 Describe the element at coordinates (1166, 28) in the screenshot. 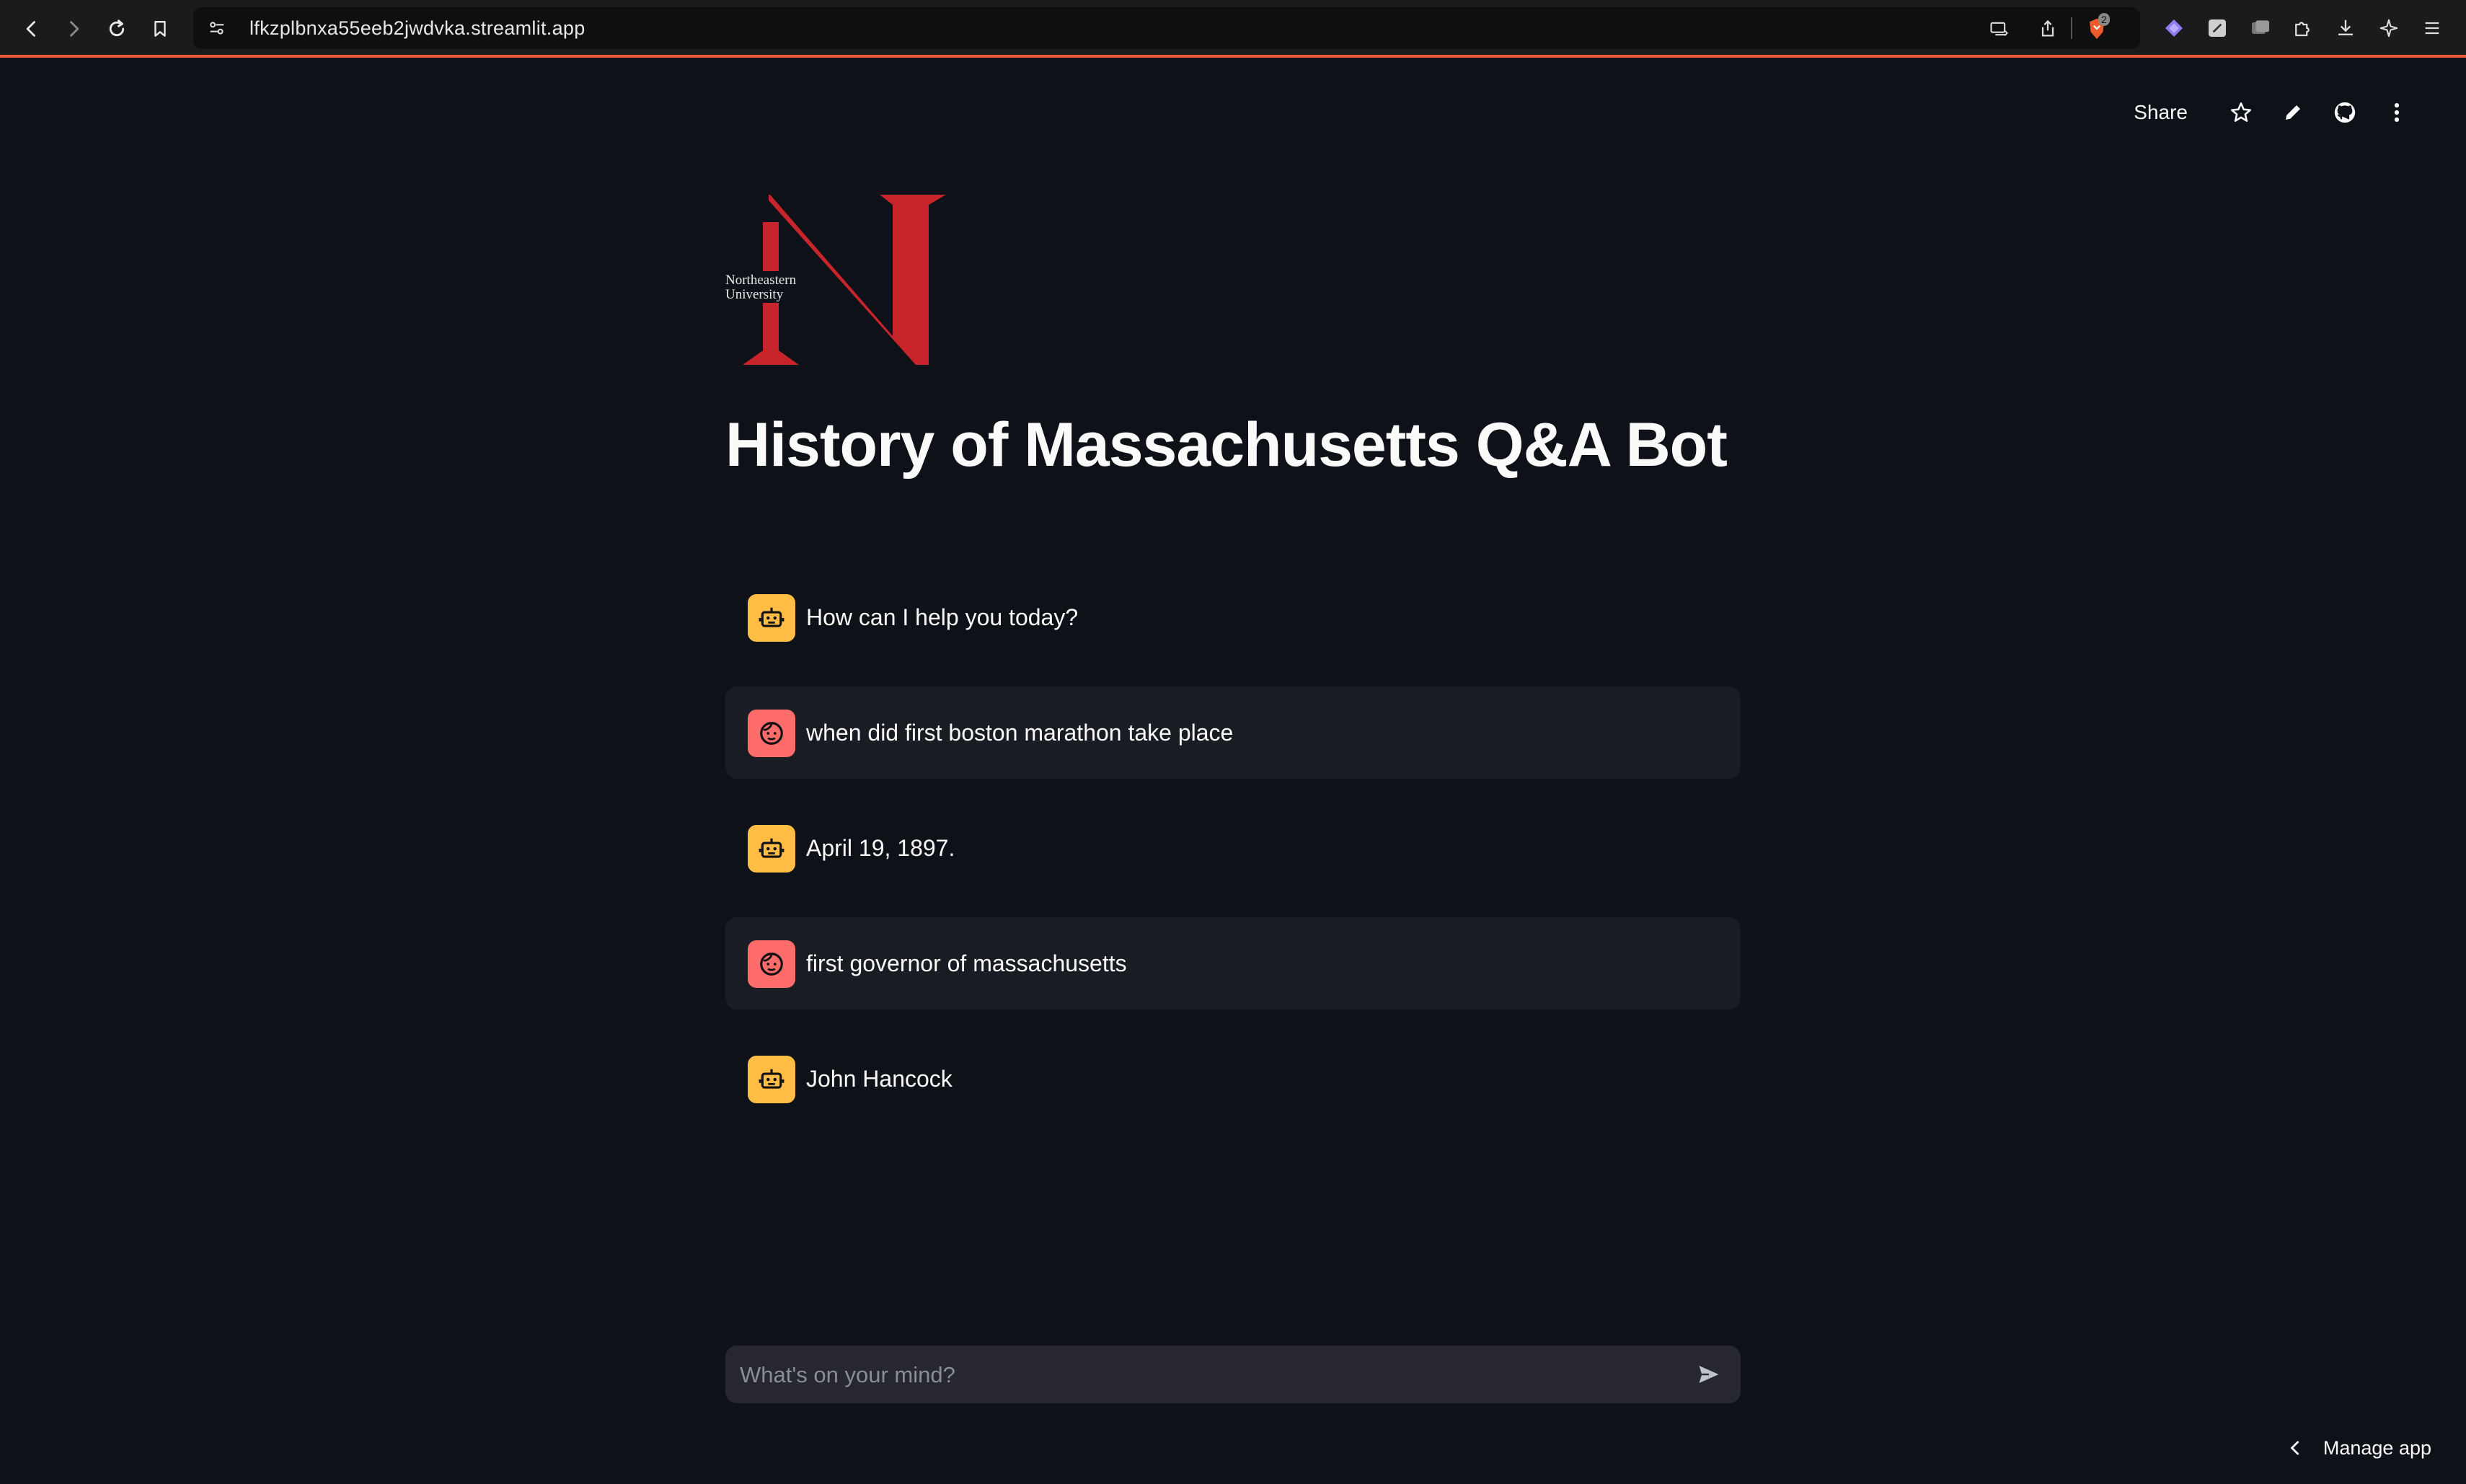

I see `address-bar: lfkzplbnxa55eeb2jwdvka.streamlit.app 2` at that location.